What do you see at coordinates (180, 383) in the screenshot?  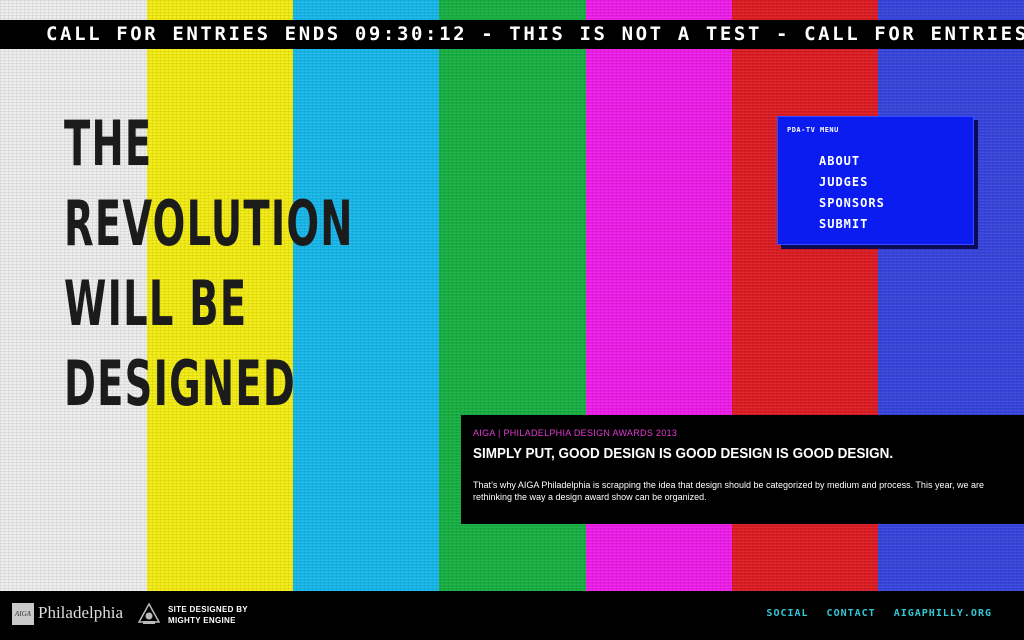 I see `headline-line: DESIGNED` at bounding box center [180, 383].